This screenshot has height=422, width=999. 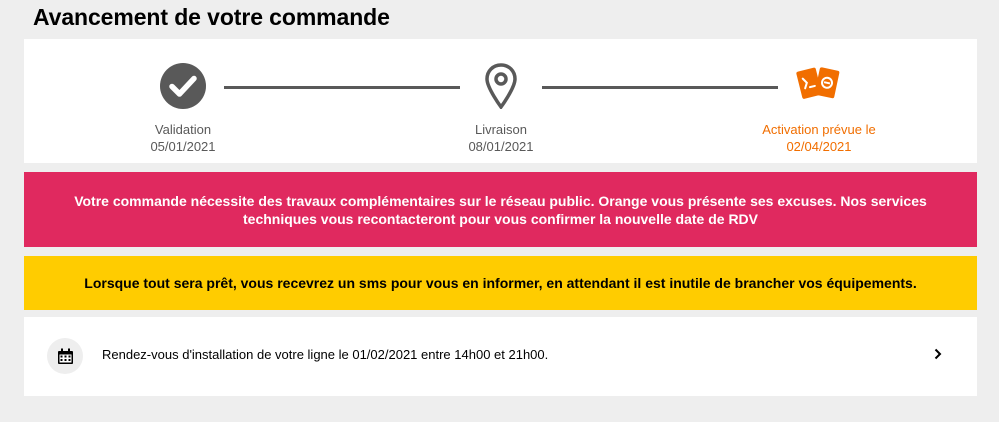 What do you see at coordinates (938, 354) in the screenshot?
I see `chevron-right-icon` at bounding box center [938, 354].